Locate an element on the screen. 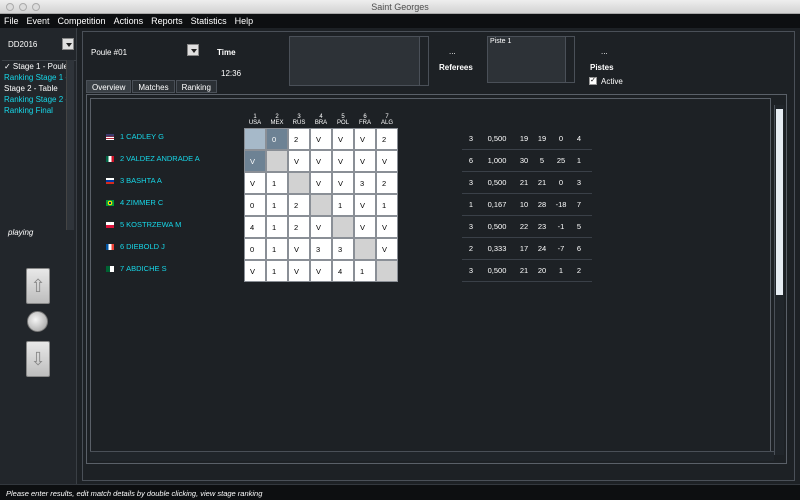  menu-event: Event is located at coordinates (38, 21).